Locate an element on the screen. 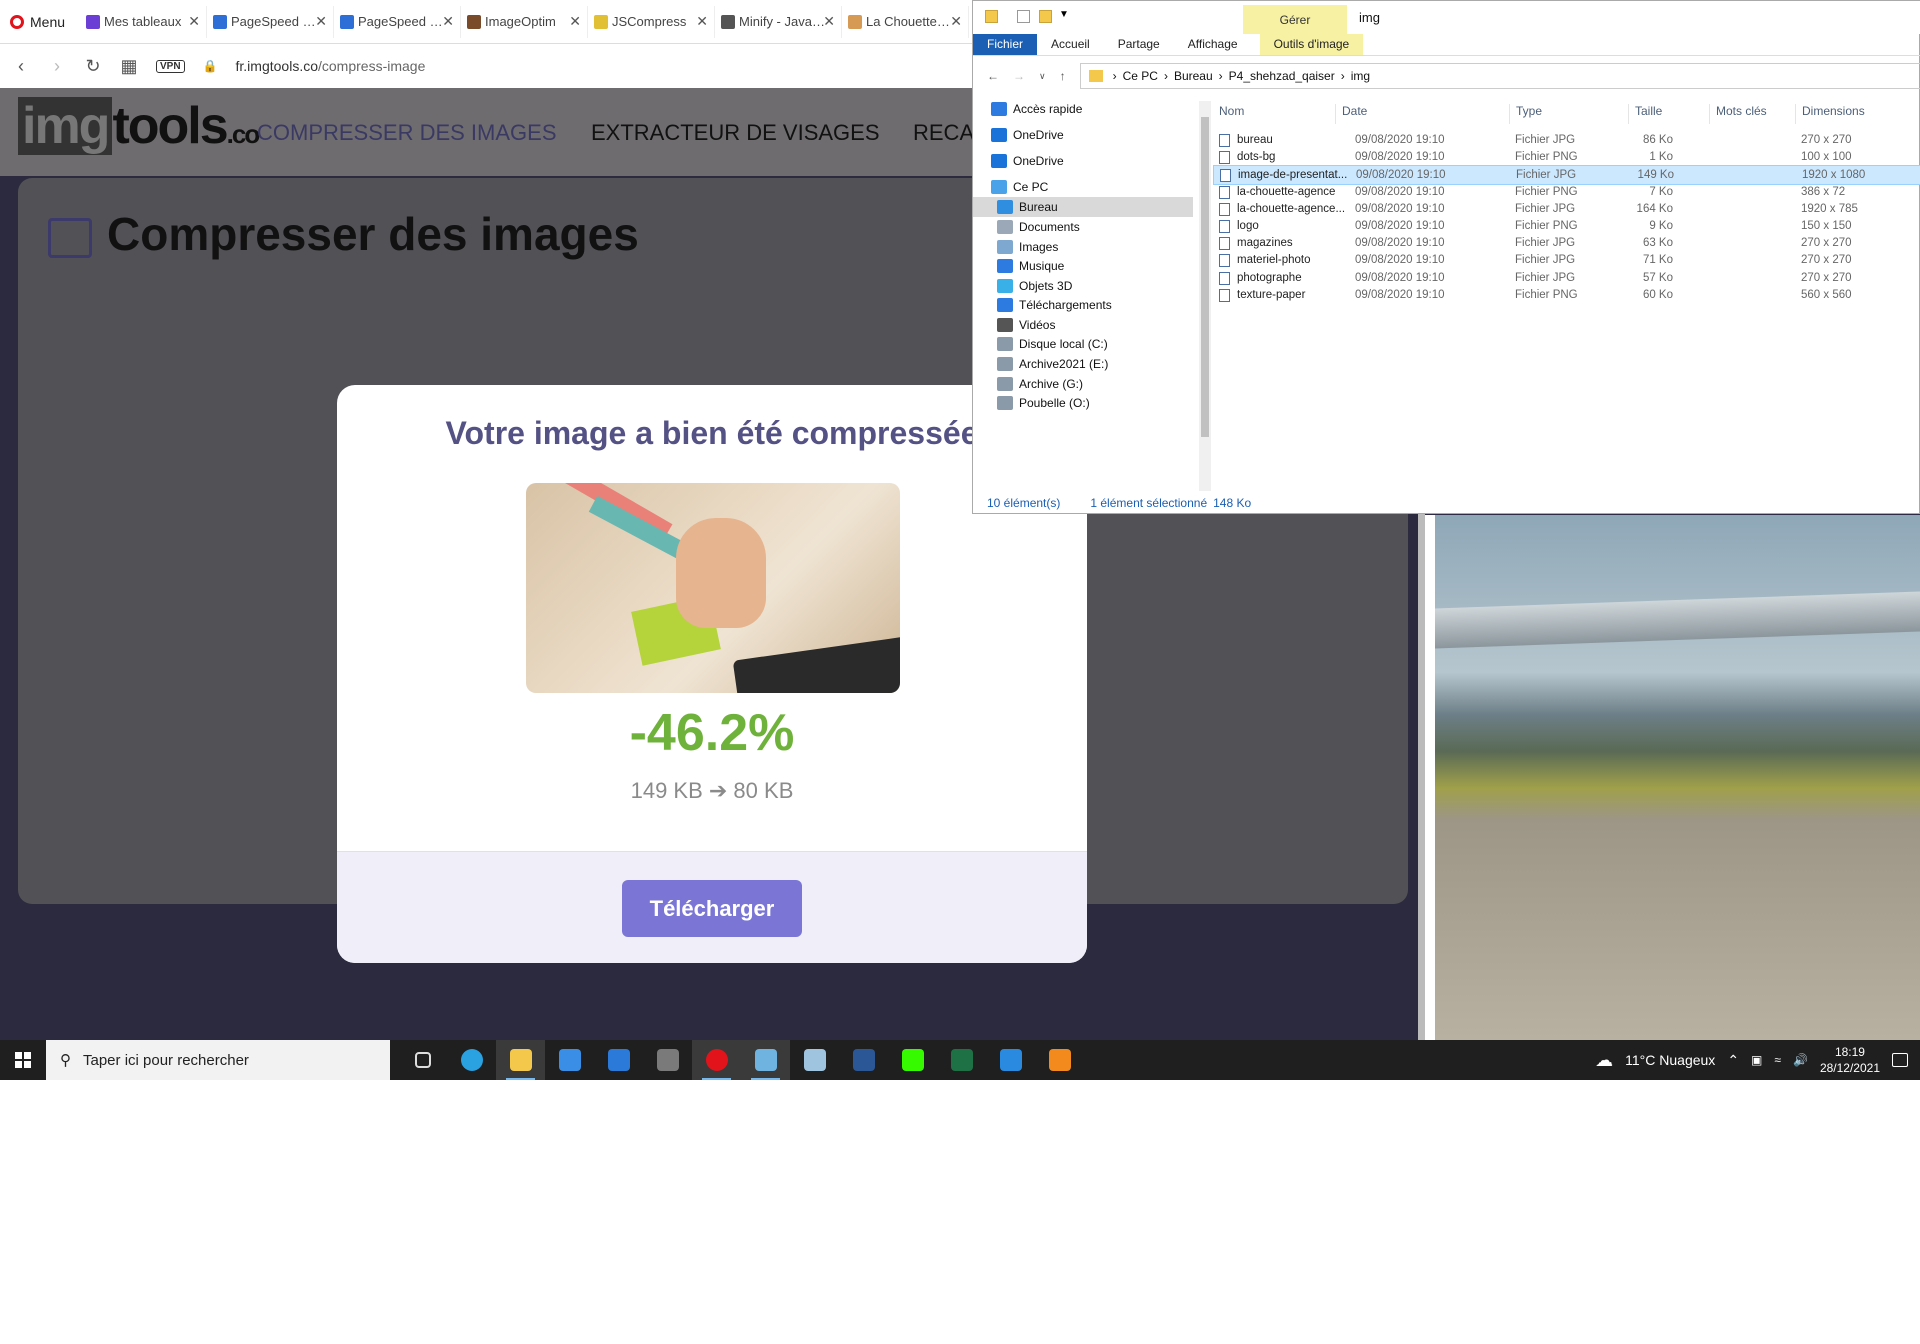 The width and height of the screenshot is (1920, 1344). vscode-icon is located at coordinates (1010, 1060).